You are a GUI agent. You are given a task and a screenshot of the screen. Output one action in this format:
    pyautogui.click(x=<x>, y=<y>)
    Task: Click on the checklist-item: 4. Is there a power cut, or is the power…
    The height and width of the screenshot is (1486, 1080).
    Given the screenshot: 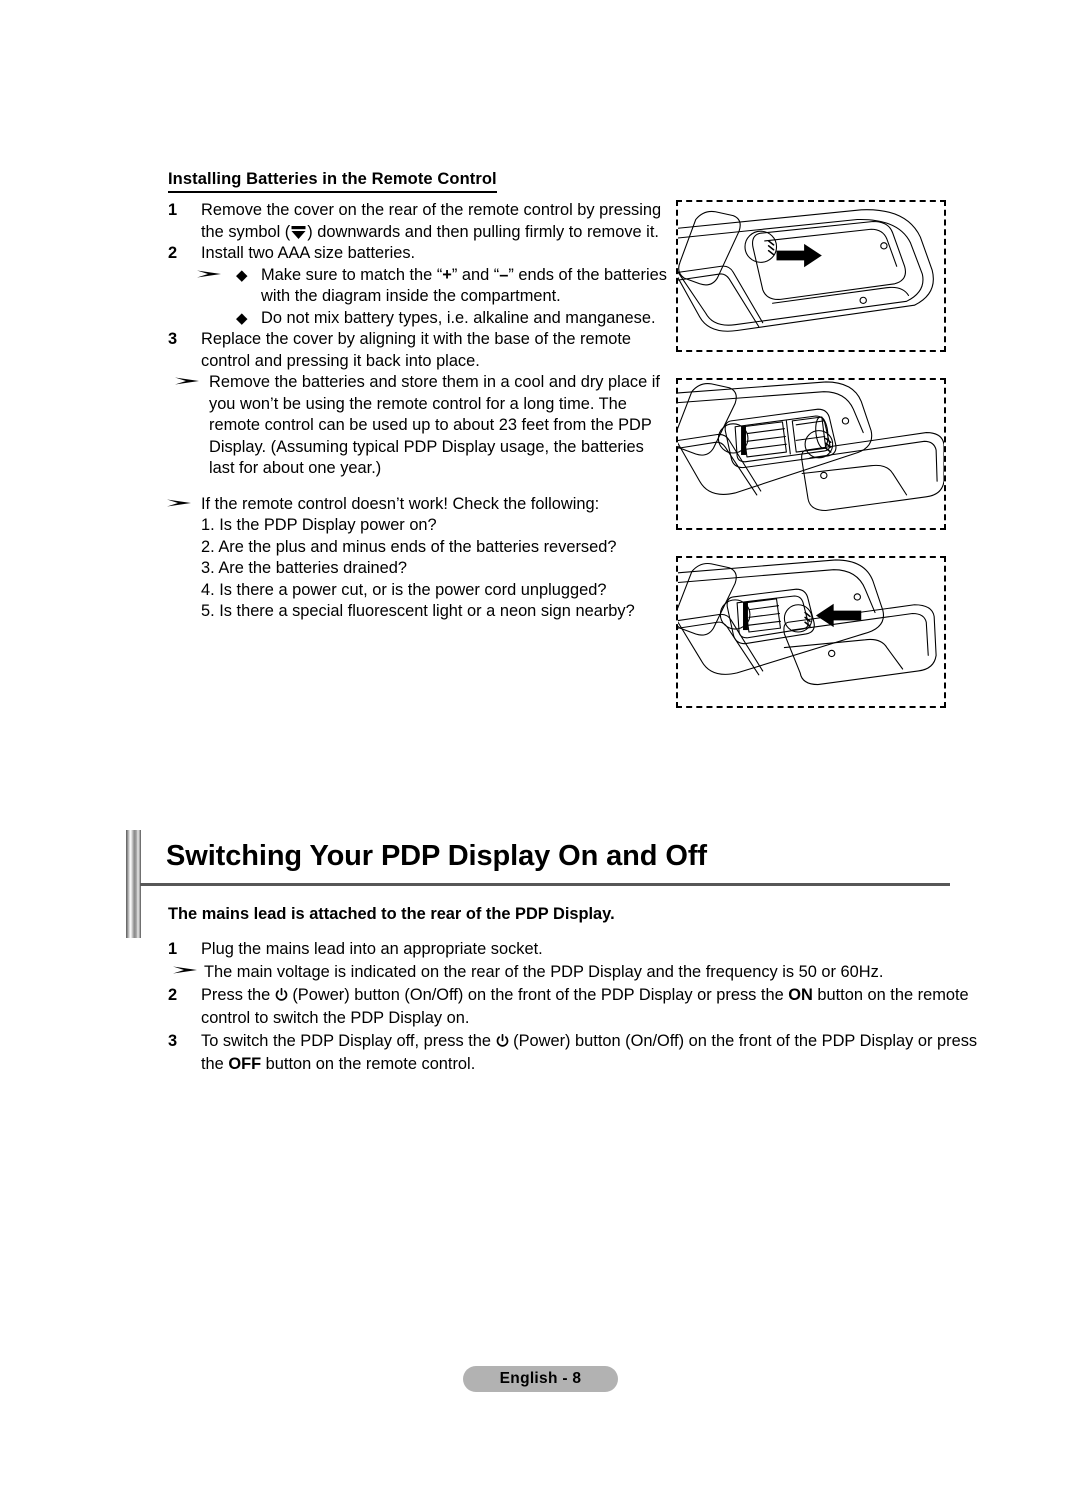 What is the action you would take?
    pyautogui.click(x=404, y=589)
    